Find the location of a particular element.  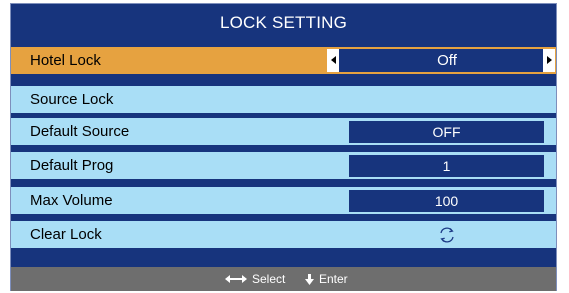

enter-hint: Enter is located at coordinates (326, 279).